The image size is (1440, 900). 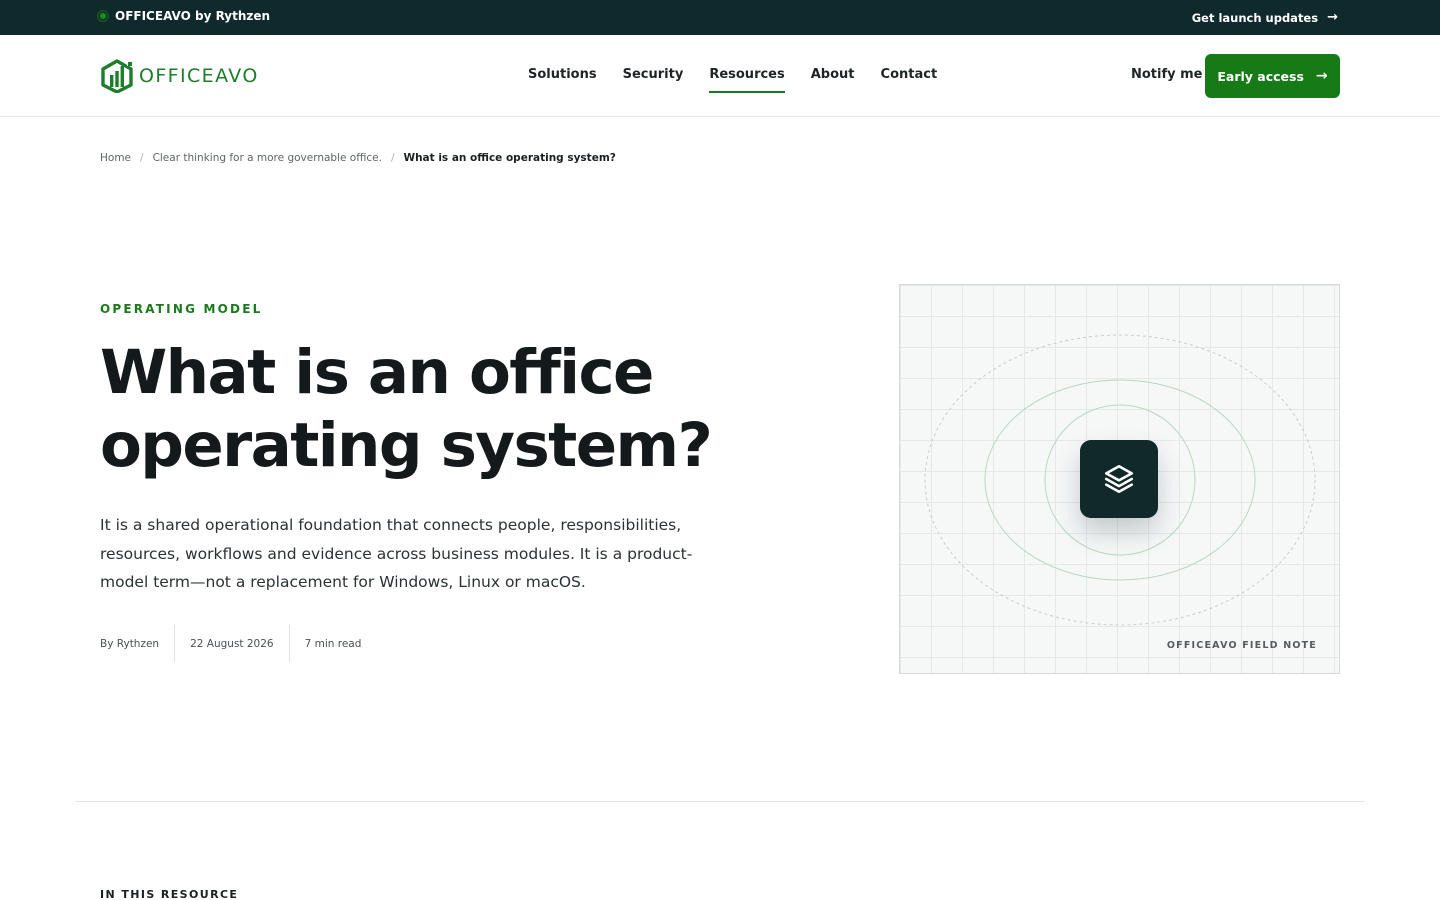 What do you see at coordinates (169, 894) in the screenshot?
I see `section-title: IN THIS RESOURCE` at bounding box center [169, 894].